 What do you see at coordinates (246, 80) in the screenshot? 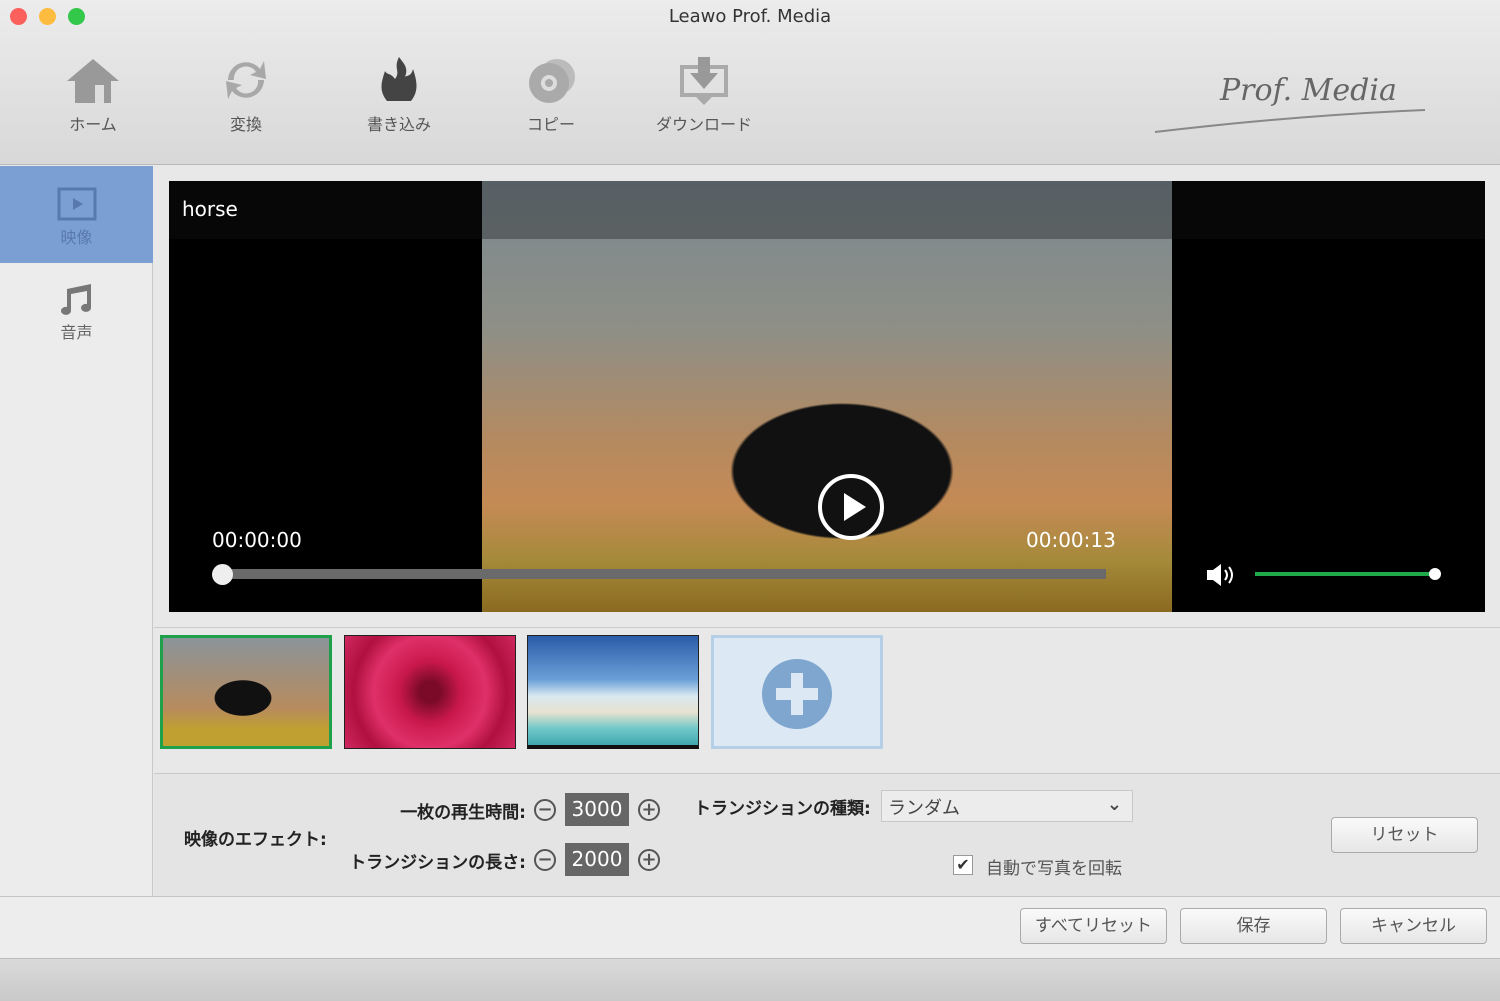
I see `convert-icon` at bounding box center [246, 80].